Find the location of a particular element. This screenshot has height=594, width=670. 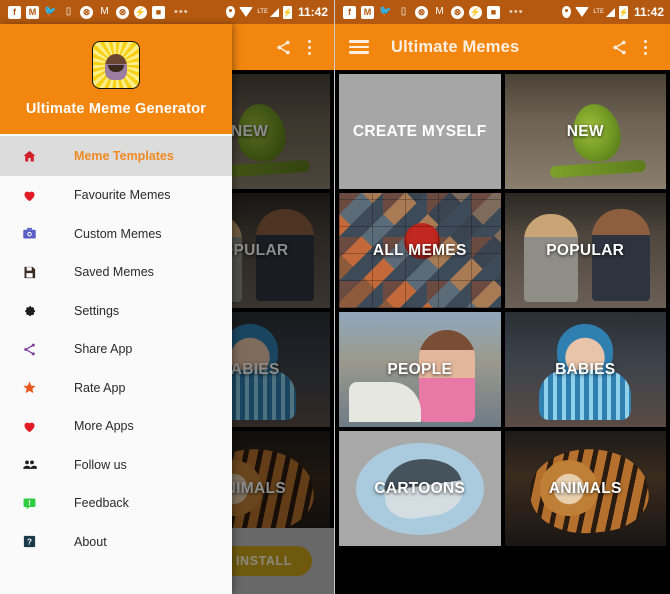

tile-label: CARTOONS is located at coordinates (420, 488).